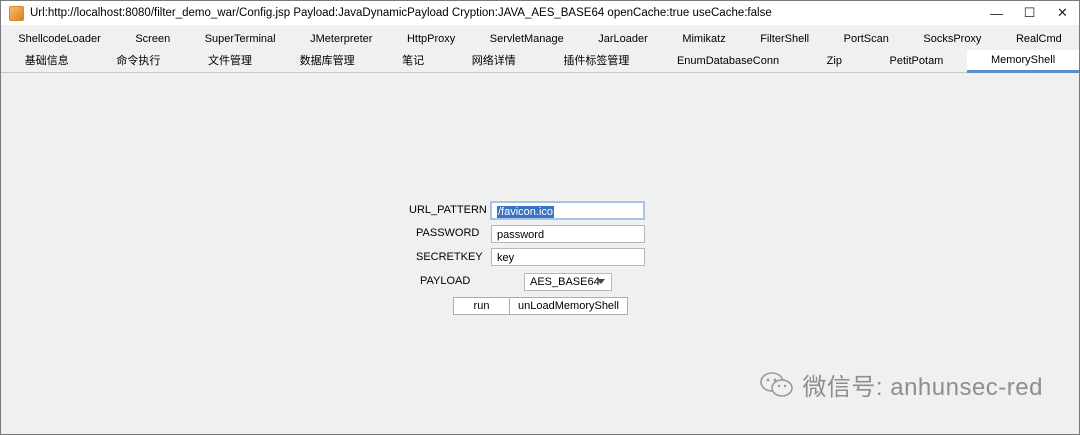 The width and height of the screenshot is (1080, 435). I want to click on tab-petitpotam: PetitPotam, so click(916, 61).